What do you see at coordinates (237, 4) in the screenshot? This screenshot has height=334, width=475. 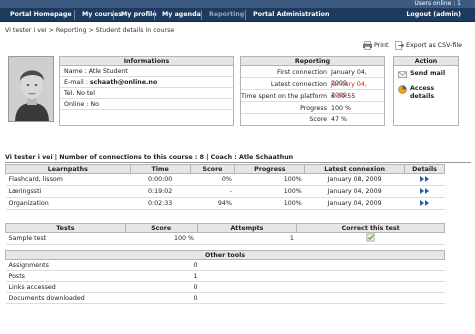 I see `top-strip: Users online : 1` at bounding box center [237, 4].